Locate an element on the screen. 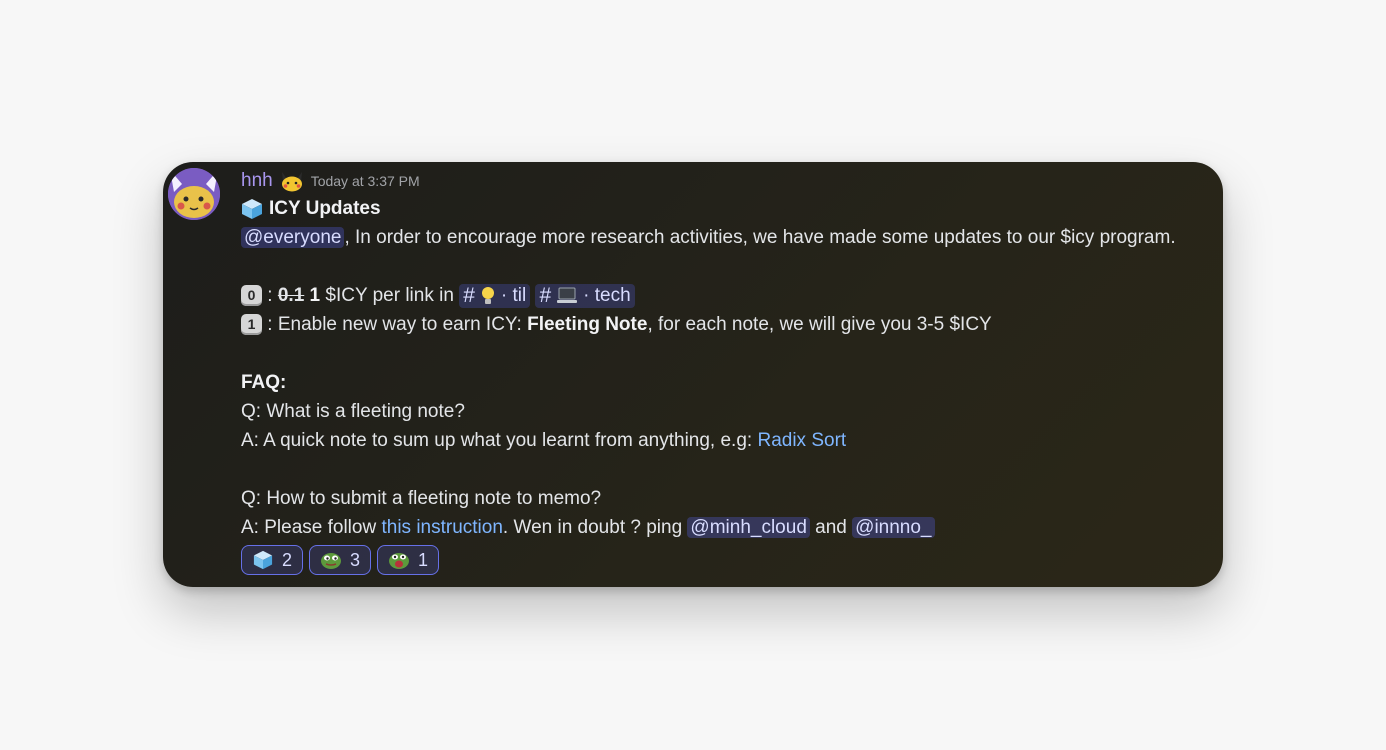  reaction-count: 2 is located at coordinates (287, 559).